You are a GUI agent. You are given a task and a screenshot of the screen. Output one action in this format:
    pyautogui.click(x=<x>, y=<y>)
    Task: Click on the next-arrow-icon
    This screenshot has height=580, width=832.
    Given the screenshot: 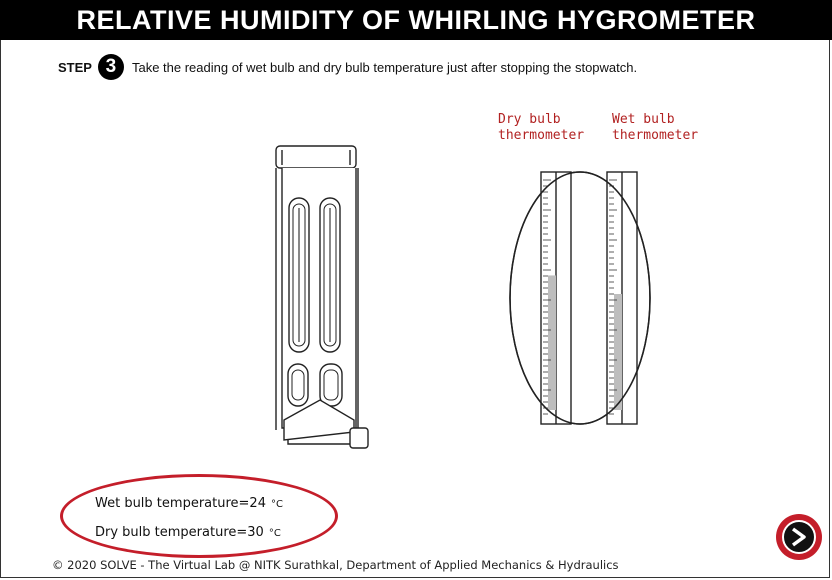 What is the action you would take?
    pyautogui.click(x=799, y=537)
    